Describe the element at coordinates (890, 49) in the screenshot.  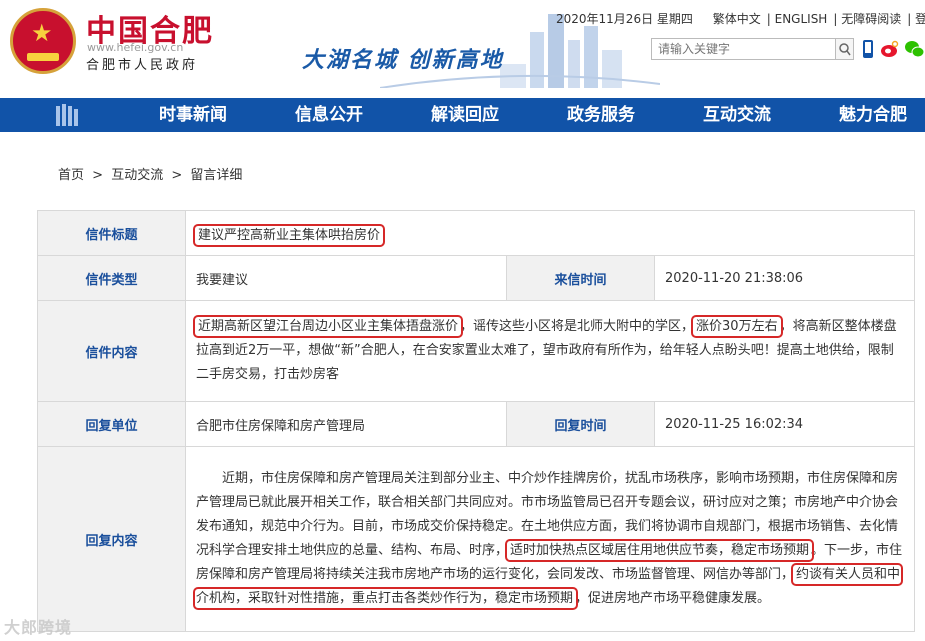
I see `weibo-icon` at that location.